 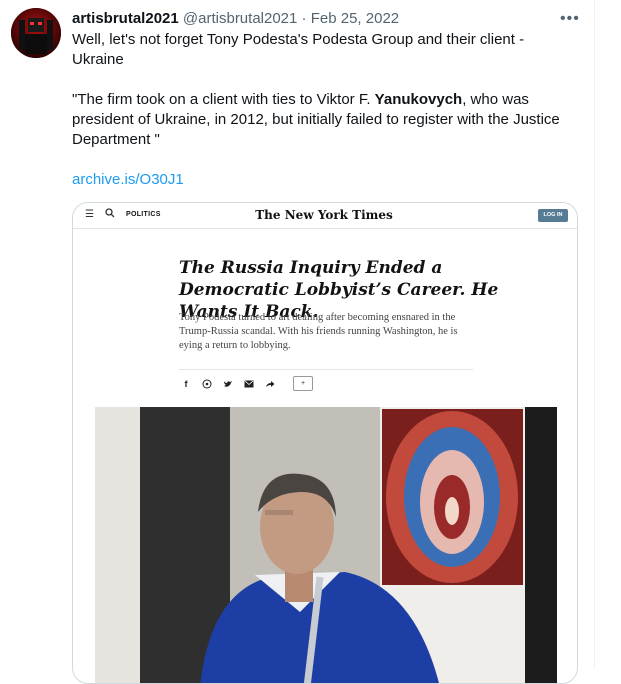 I want to click on quote-bold-name: Yanukovych, so click(x=418, y=99).